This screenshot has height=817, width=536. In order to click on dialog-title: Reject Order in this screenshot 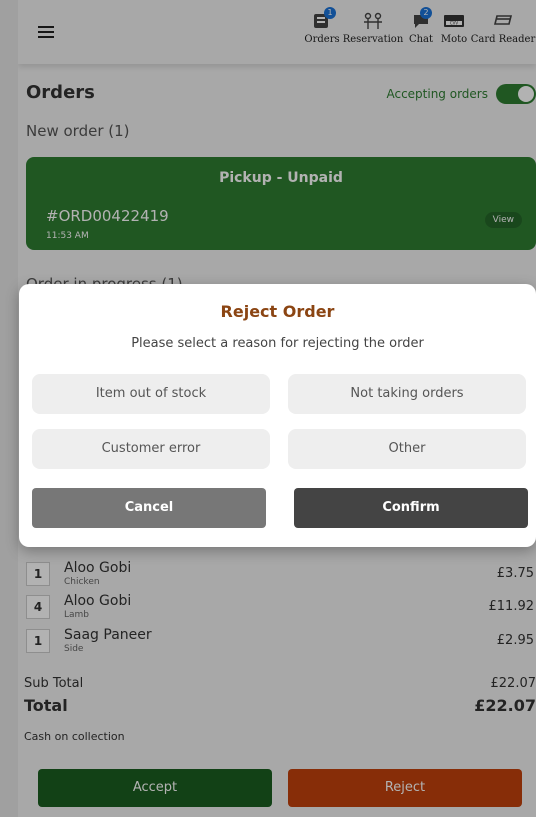, I will do `click(277, 311)`.